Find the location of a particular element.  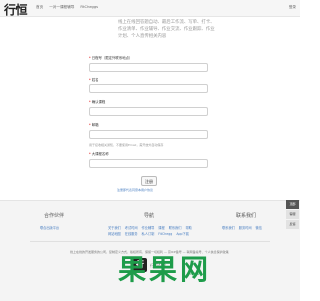

footer-link: 微信 is located at coordinates (259, 228).